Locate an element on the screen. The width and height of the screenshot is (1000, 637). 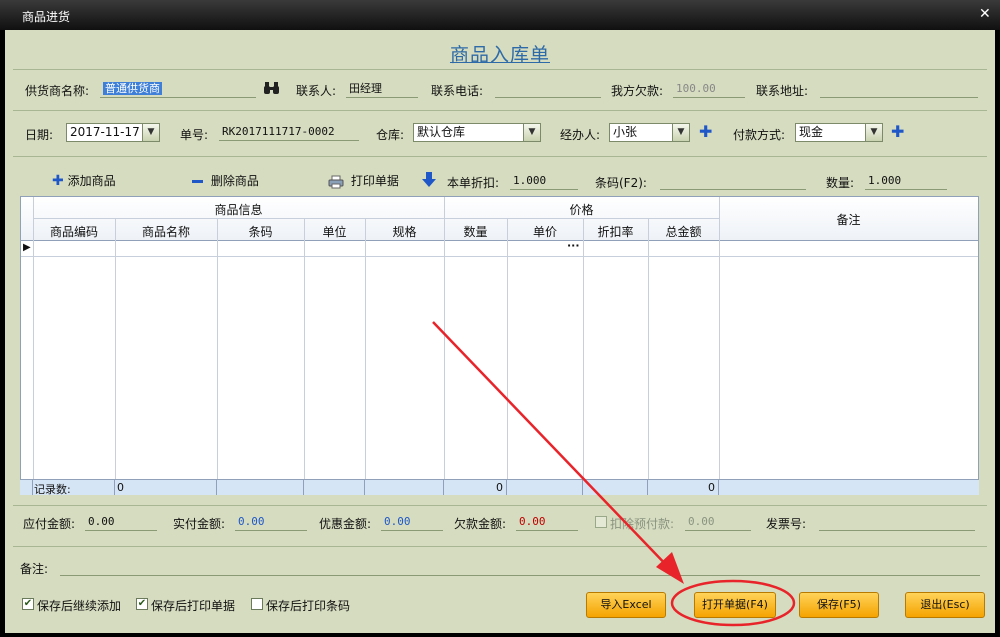
annotation-arrow is located at coordinates (552, 446).